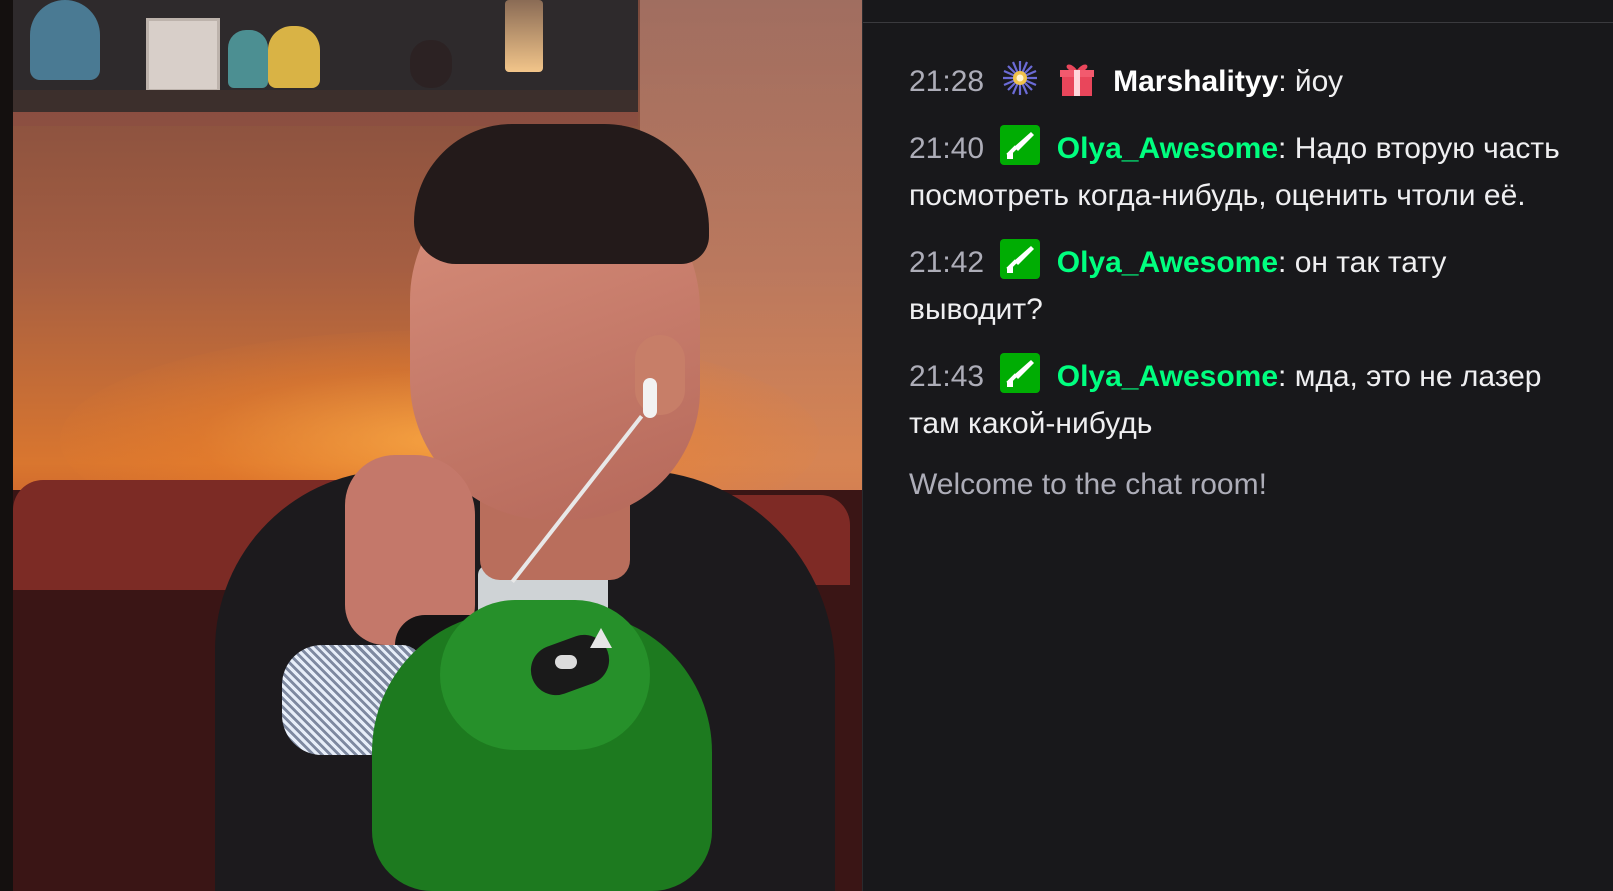 The width and height of the screenshot is (1613, 891). What do you see at coordinates (561, 194) in the screenshot?
I see `streamer-hair` at bounding box center [561, 194].